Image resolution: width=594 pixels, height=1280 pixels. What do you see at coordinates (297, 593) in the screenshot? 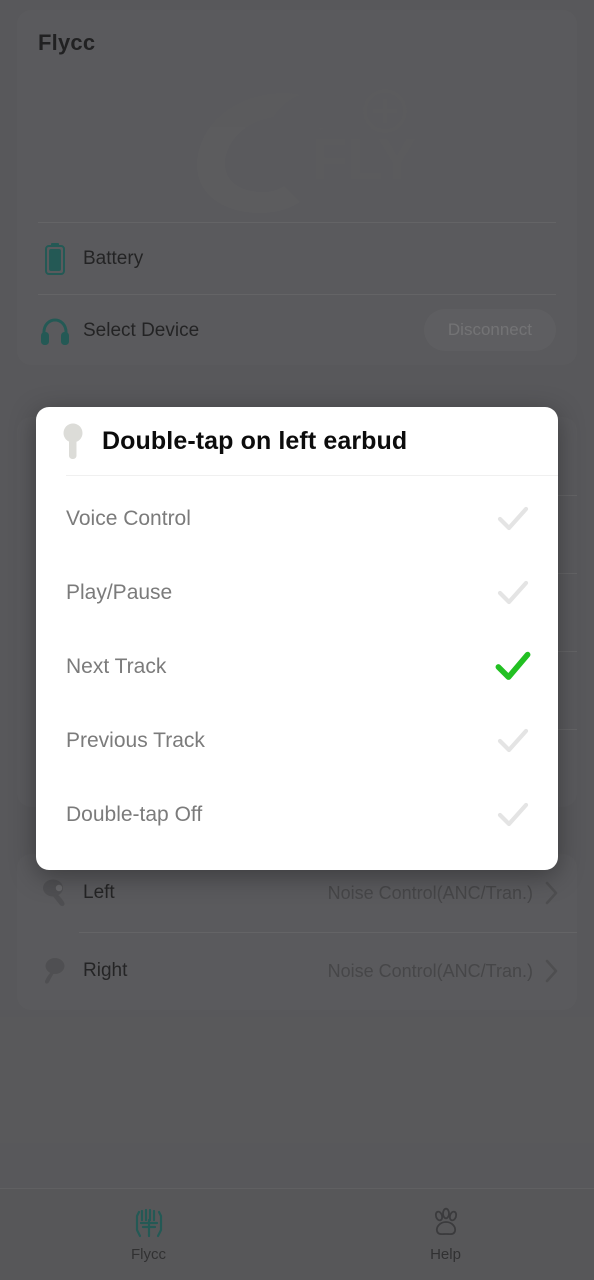
I see `dialog-option-play-pause: Play/Pause` at bounding box center [297, 593].